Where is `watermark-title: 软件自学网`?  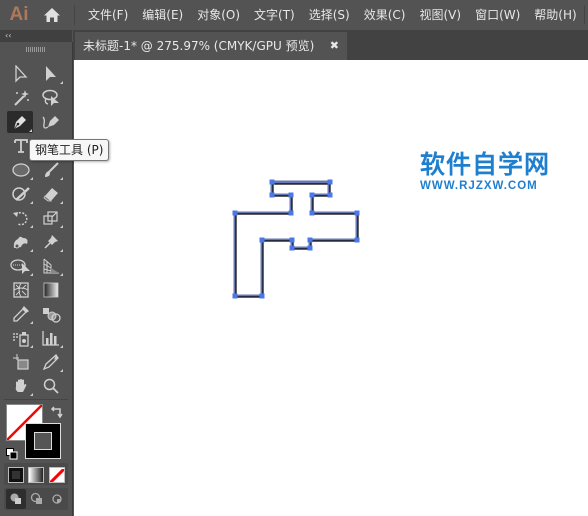
watermark-title: 软件自学网 is located at coordinates (485, 164).